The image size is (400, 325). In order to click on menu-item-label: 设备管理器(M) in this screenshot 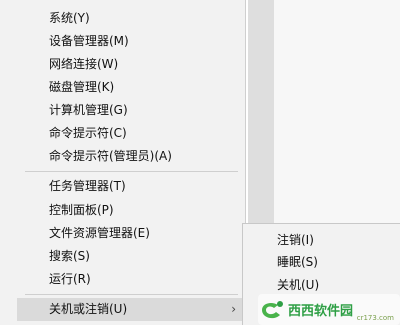, I will do `click(89, 41)`.